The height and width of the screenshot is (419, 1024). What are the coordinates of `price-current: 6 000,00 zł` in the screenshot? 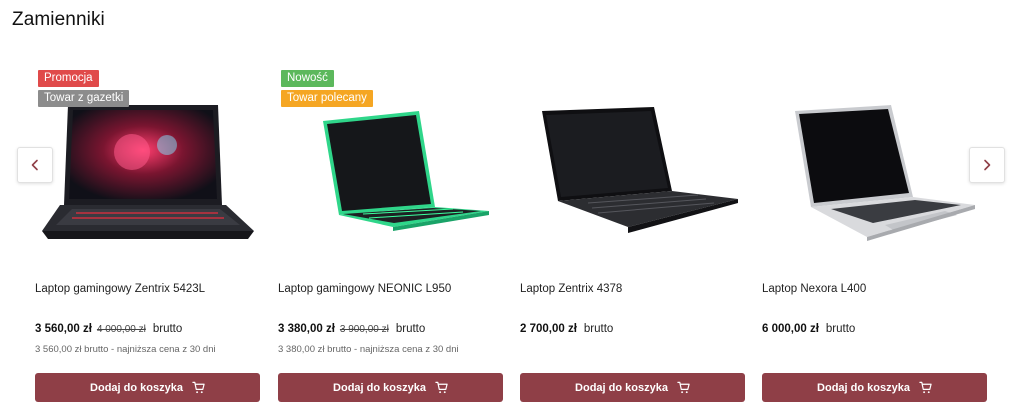 It's located at (790, 329).